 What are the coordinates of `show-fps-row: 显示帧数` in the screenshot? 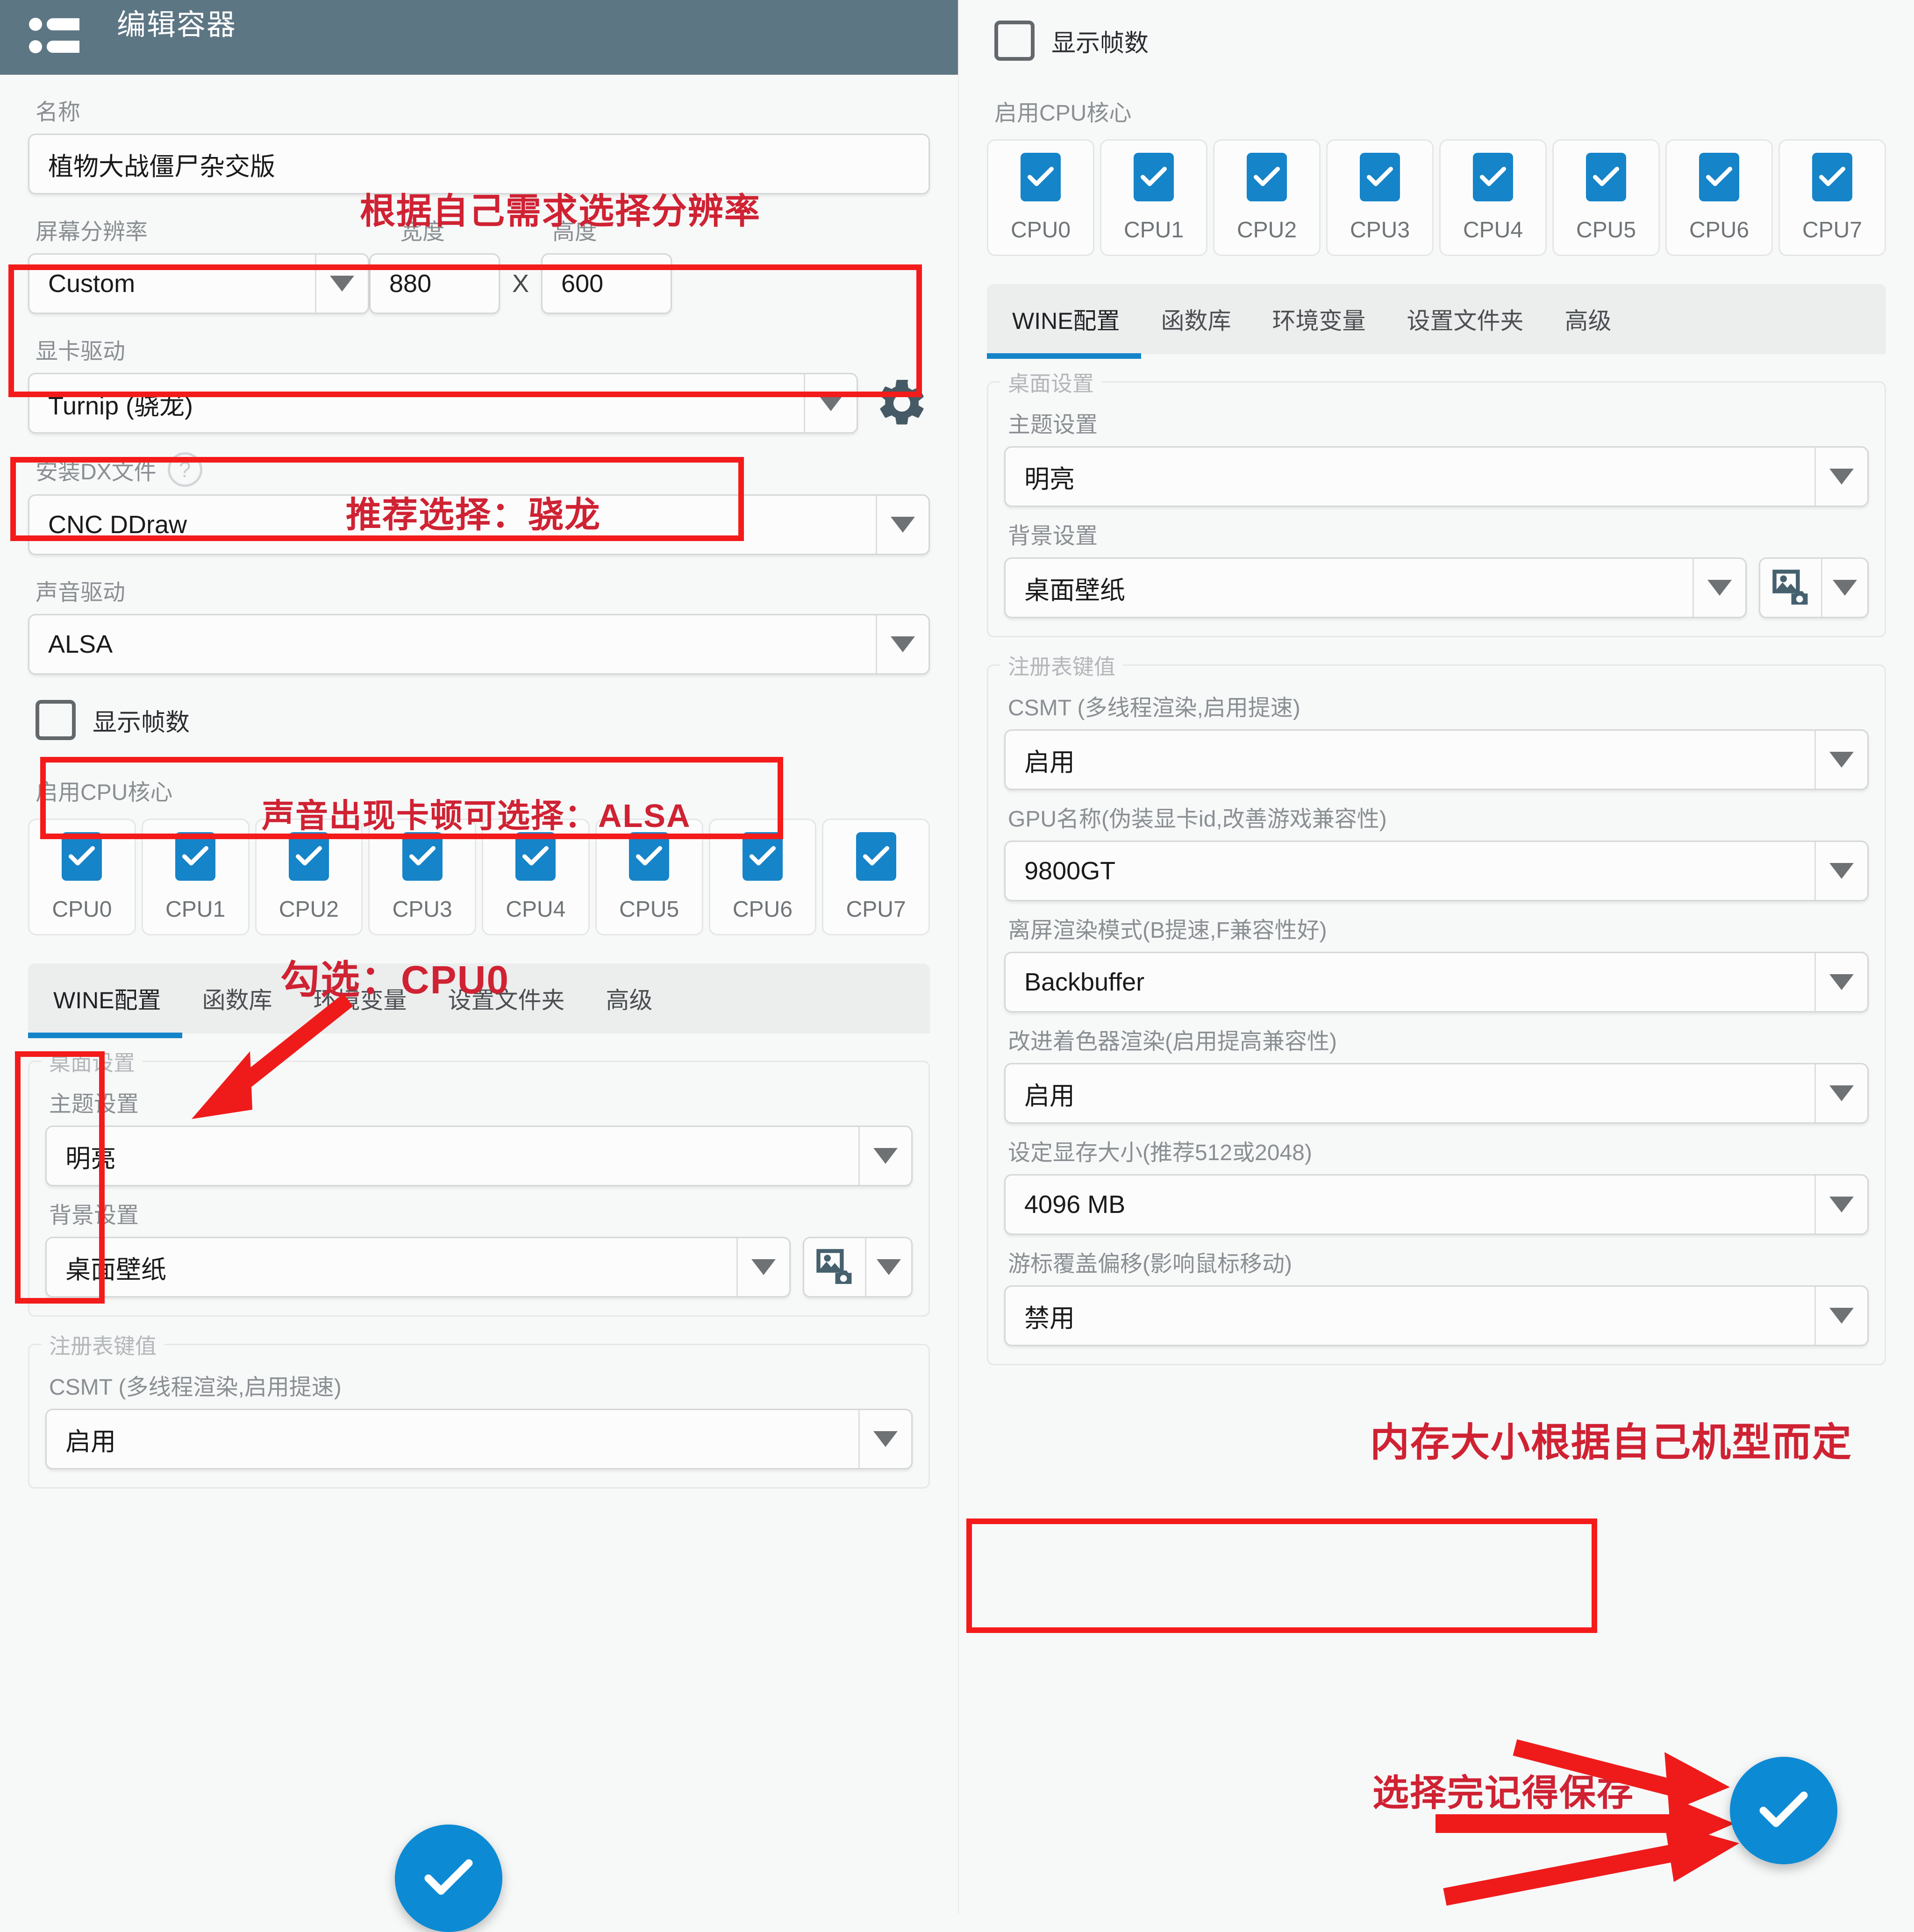 It's located at (483, 720).